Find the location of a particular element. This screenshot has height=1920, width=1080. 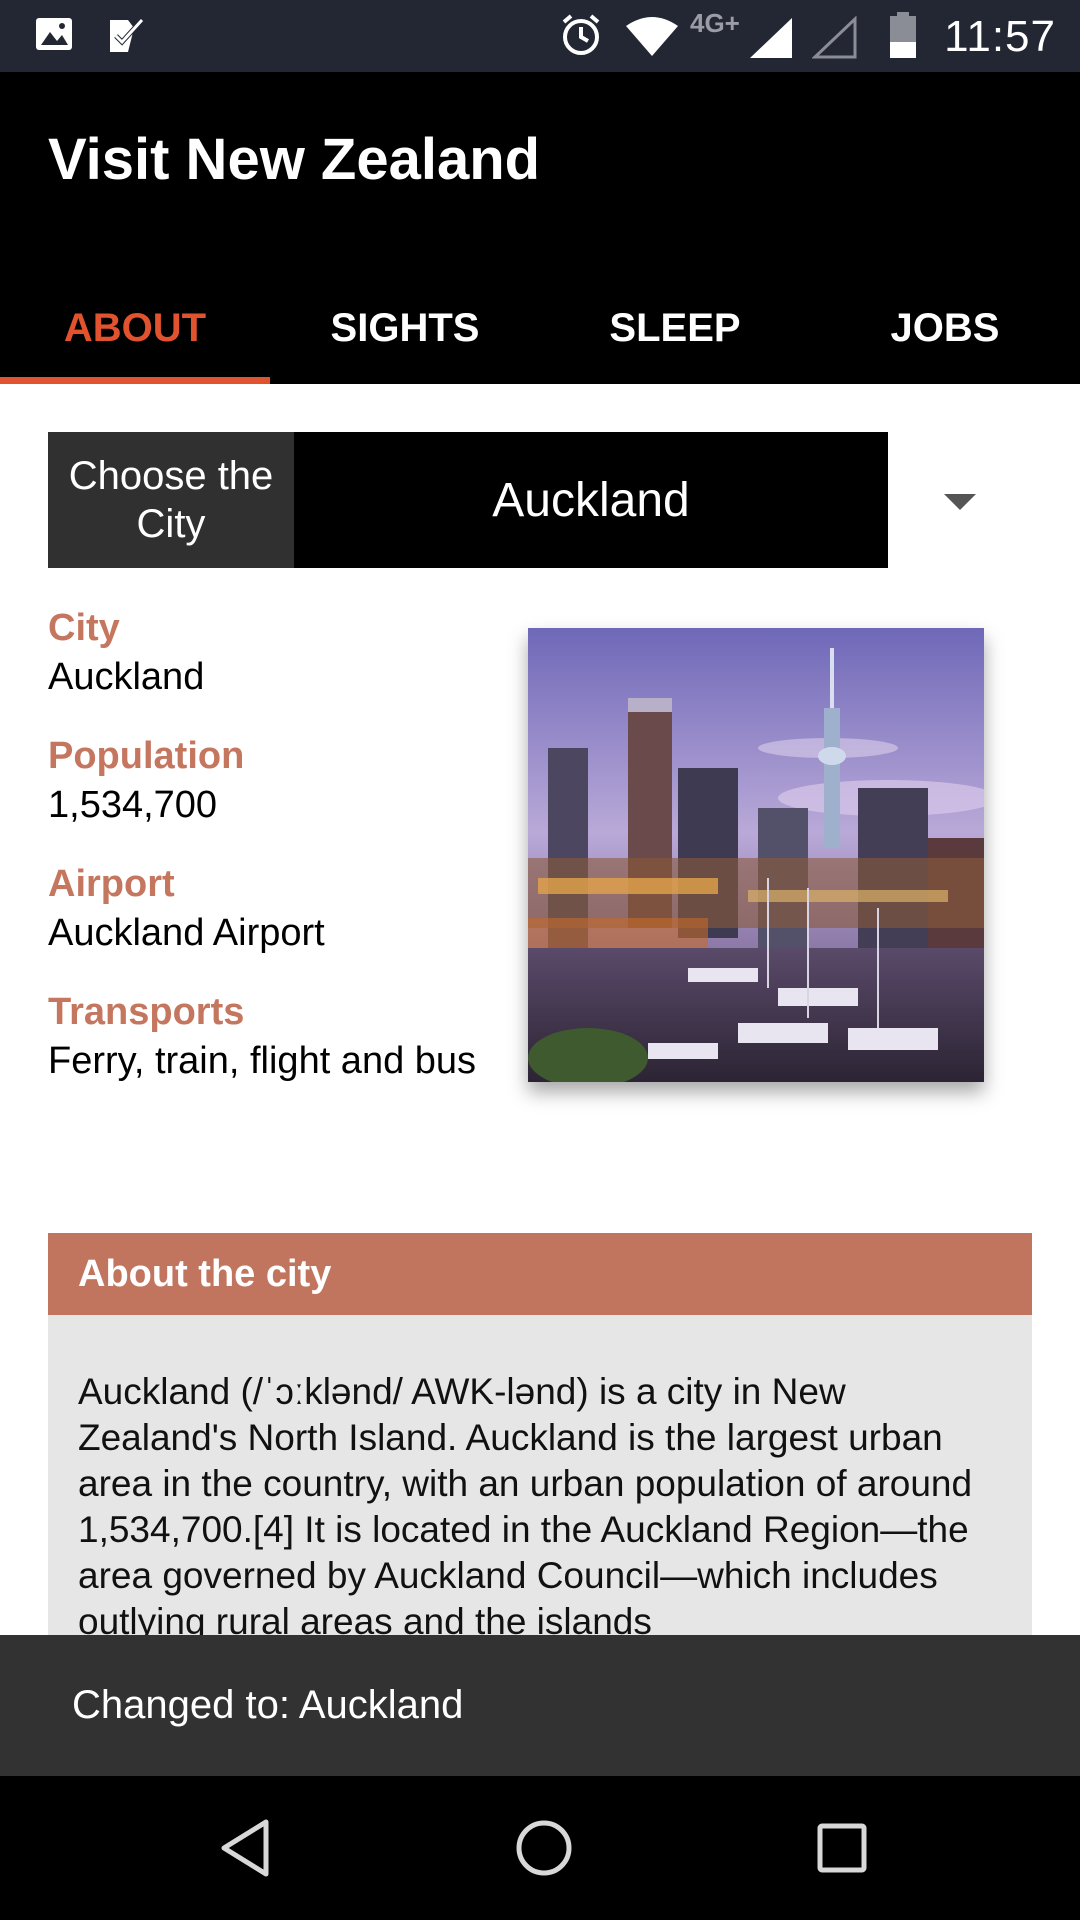

back-icon is located at coordinates (246, 1848).